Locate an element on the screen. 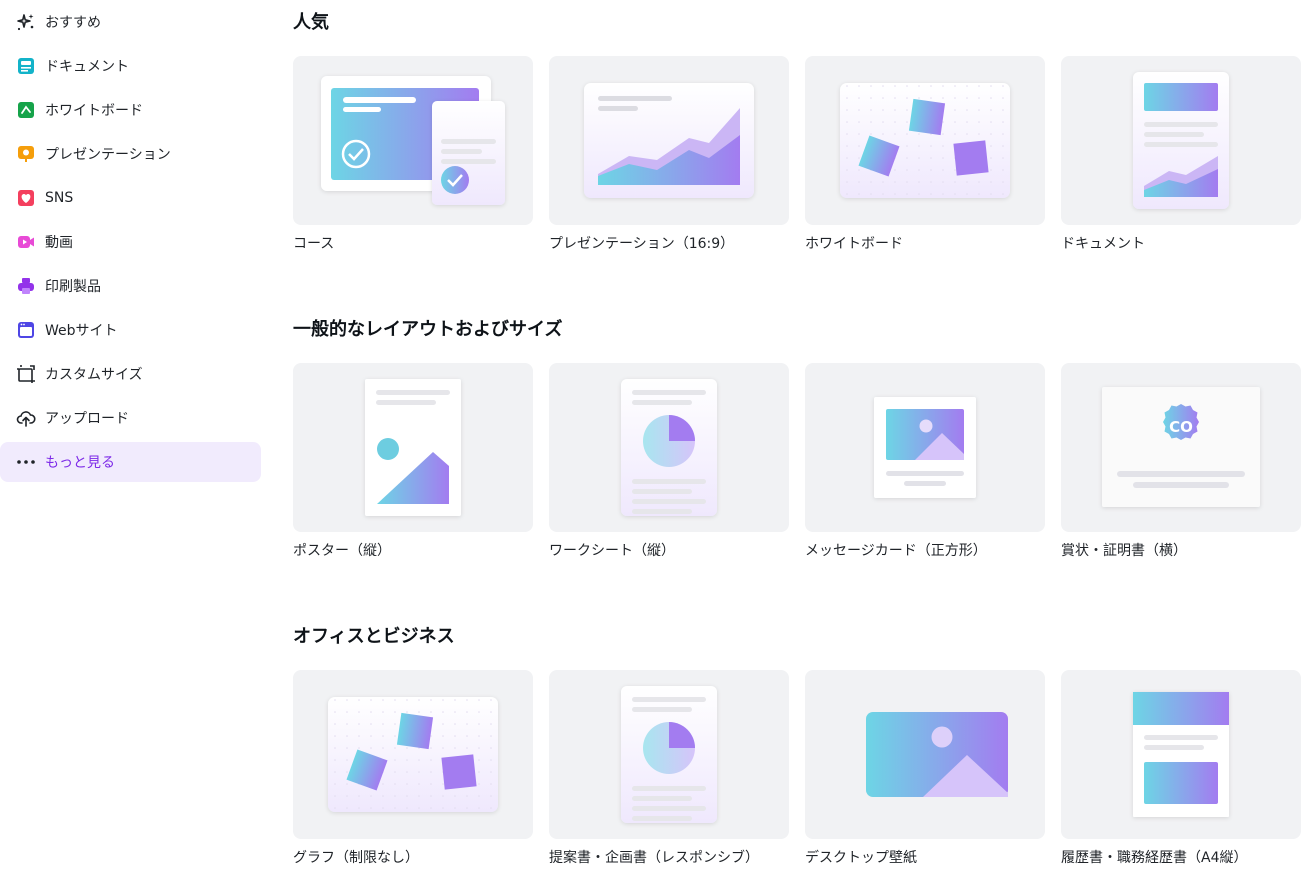 The image size is (1310, 895). template-card-label: グラフ（制限なし） is located at coordinates (356, 858).